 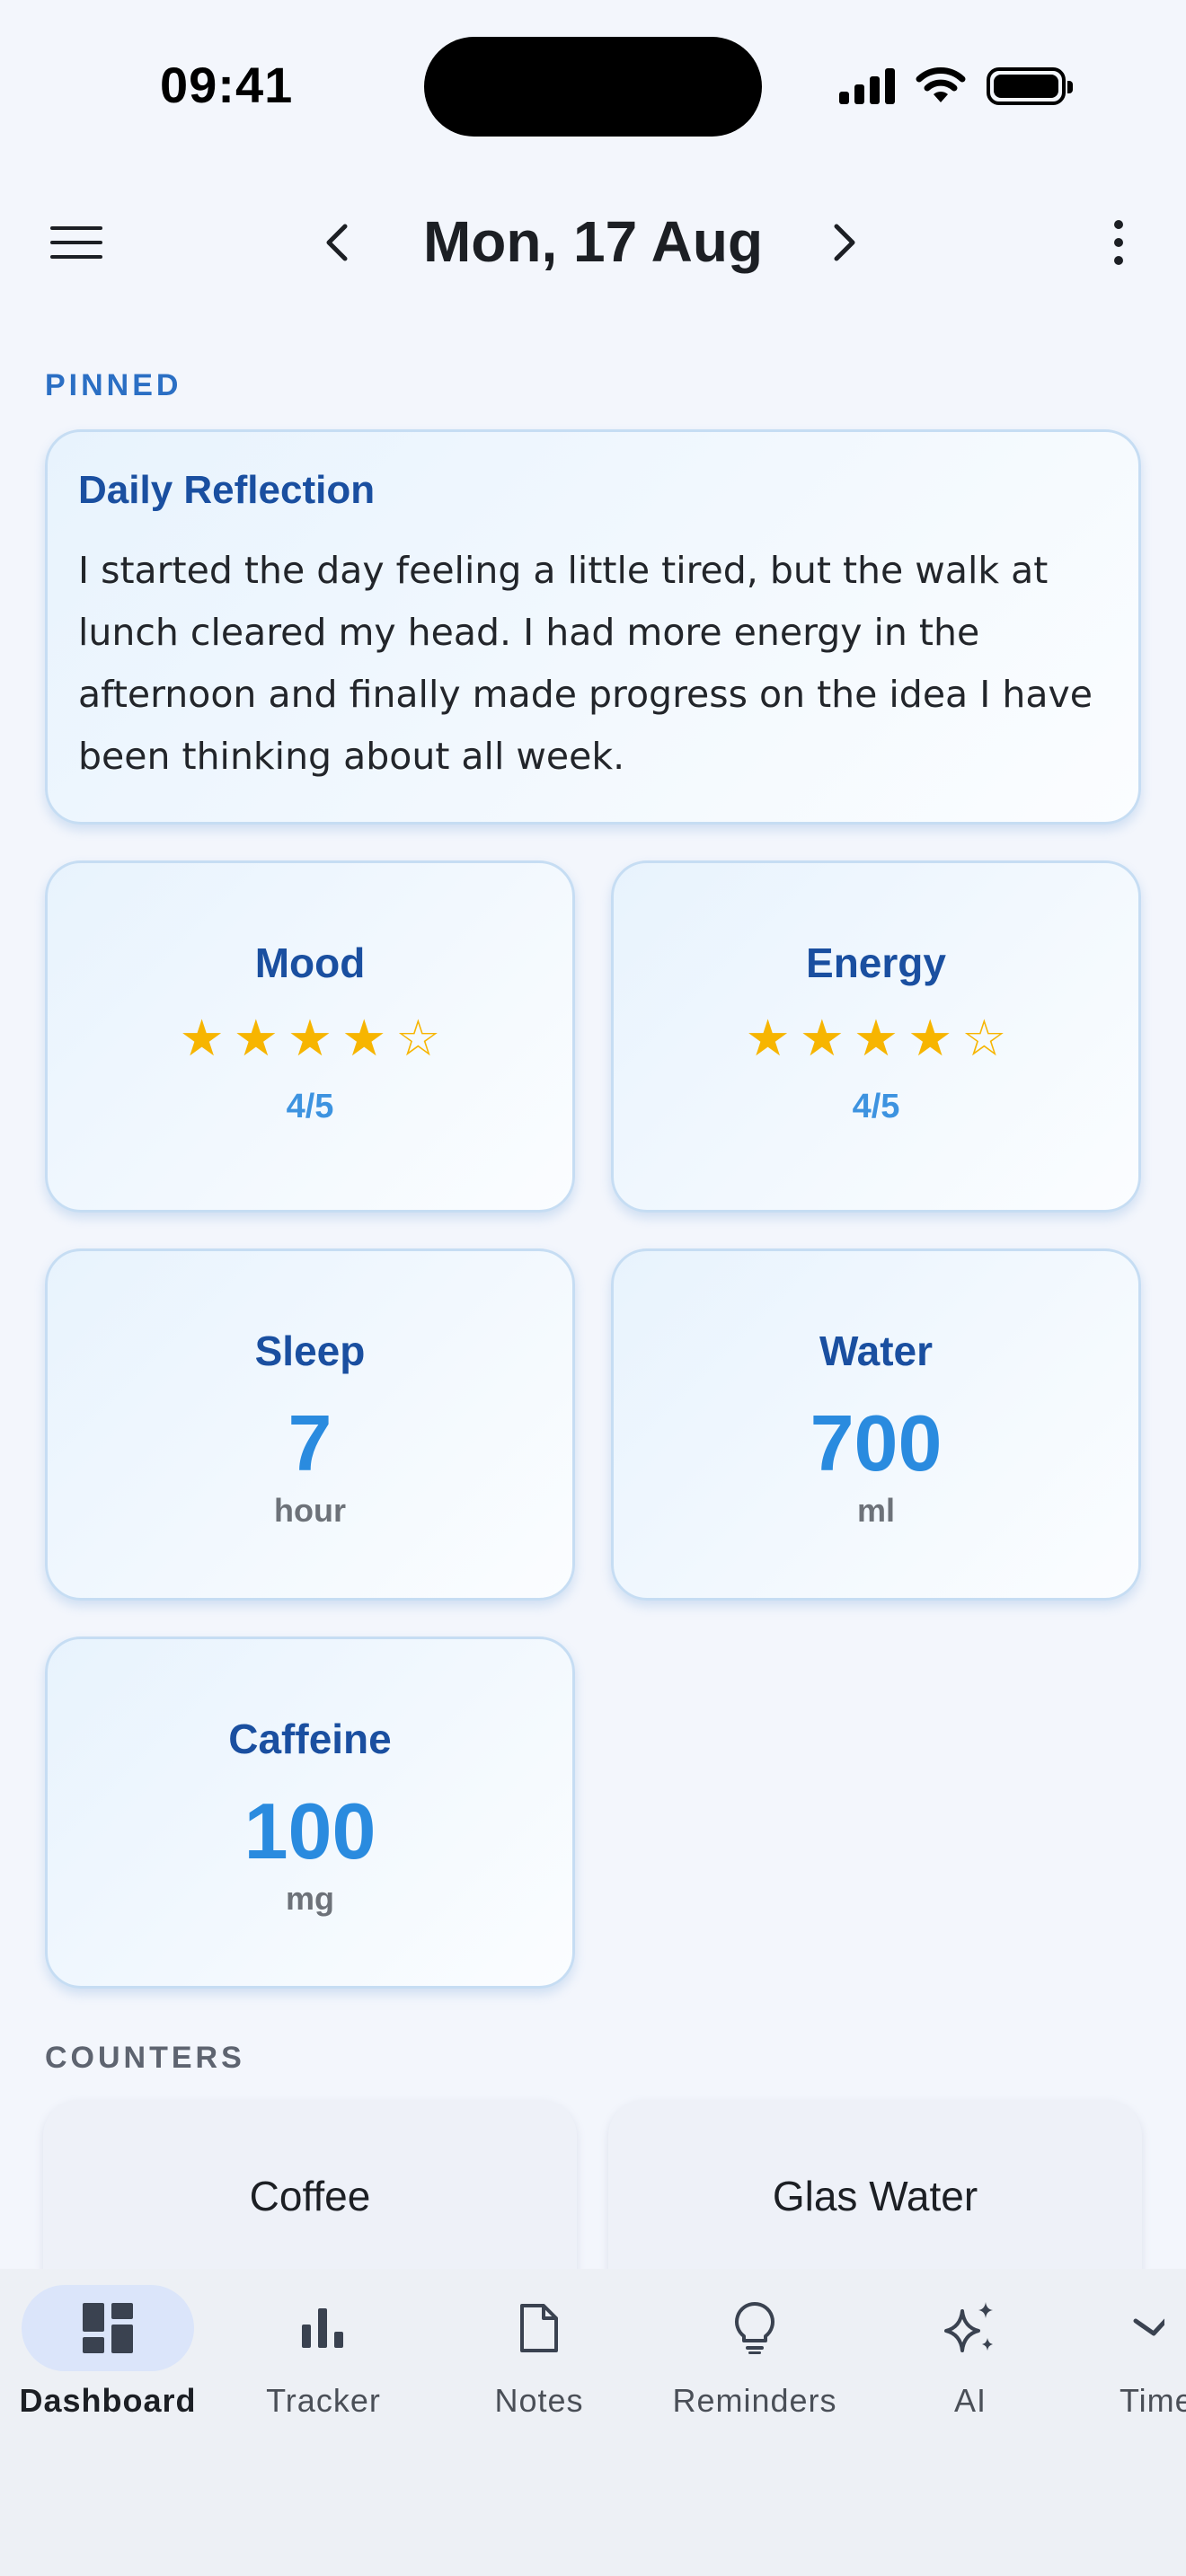 What do you see at coordinates (875, 1510) in the screenshot?
I see `water-unit: ml` at bounding box center [875, 1510].